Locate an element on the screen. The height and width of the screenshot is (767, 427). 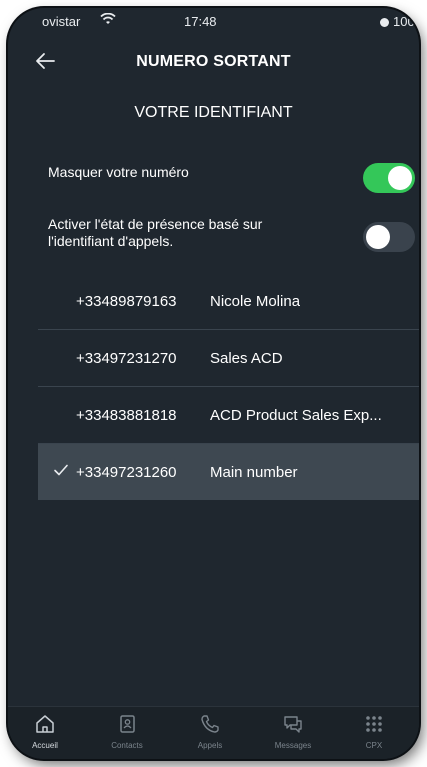
number-value: +33483881818 is located at coordinates (126, 415).